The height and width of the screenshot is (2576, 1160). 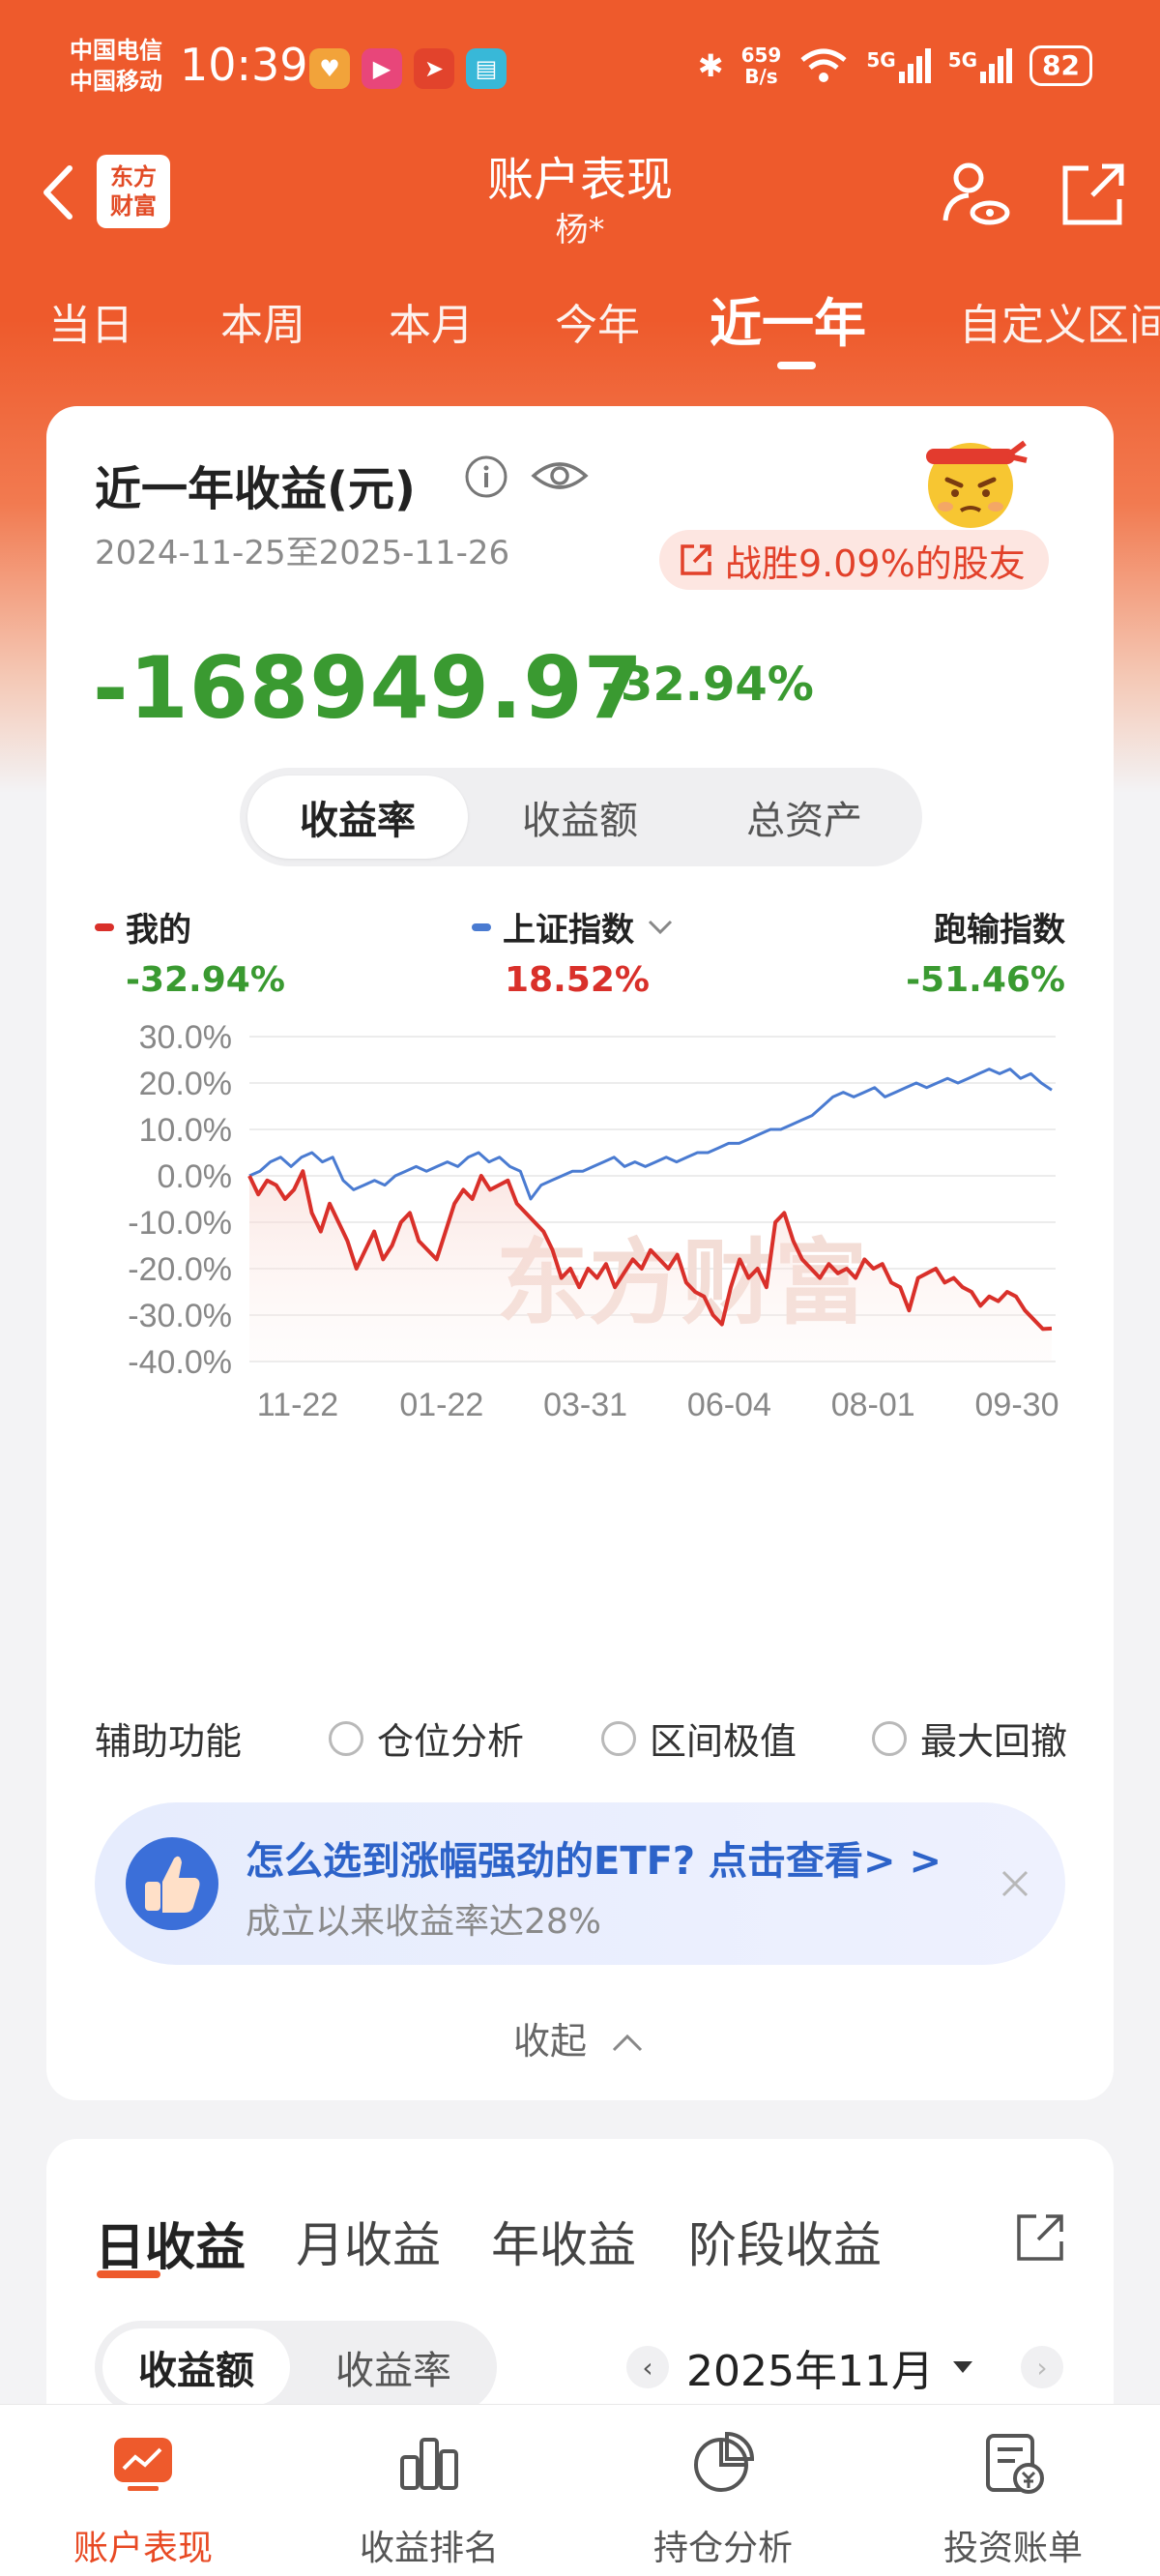 What do you see at coordinates (729, 1405) in the screenshot?
I see `x-tick-label: 06-04` at bounding box center [729, 1405].